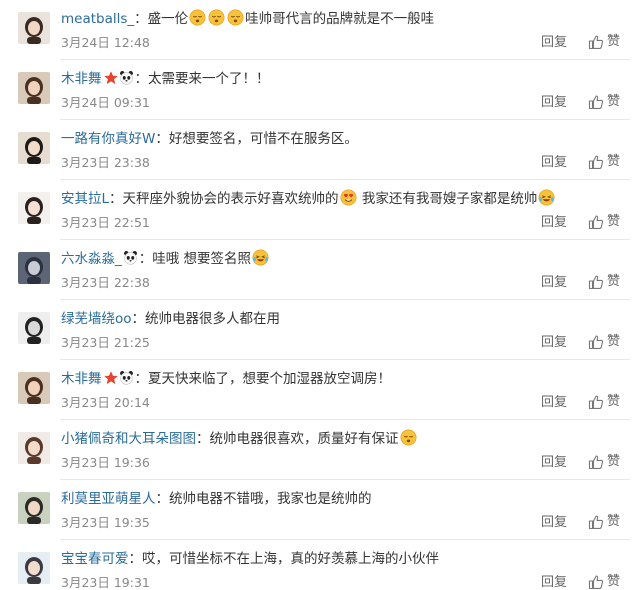  Describe the element at coordinates (105, 582) in the screenshot. I see `timestamp: 3月23日 19:31` at that location.